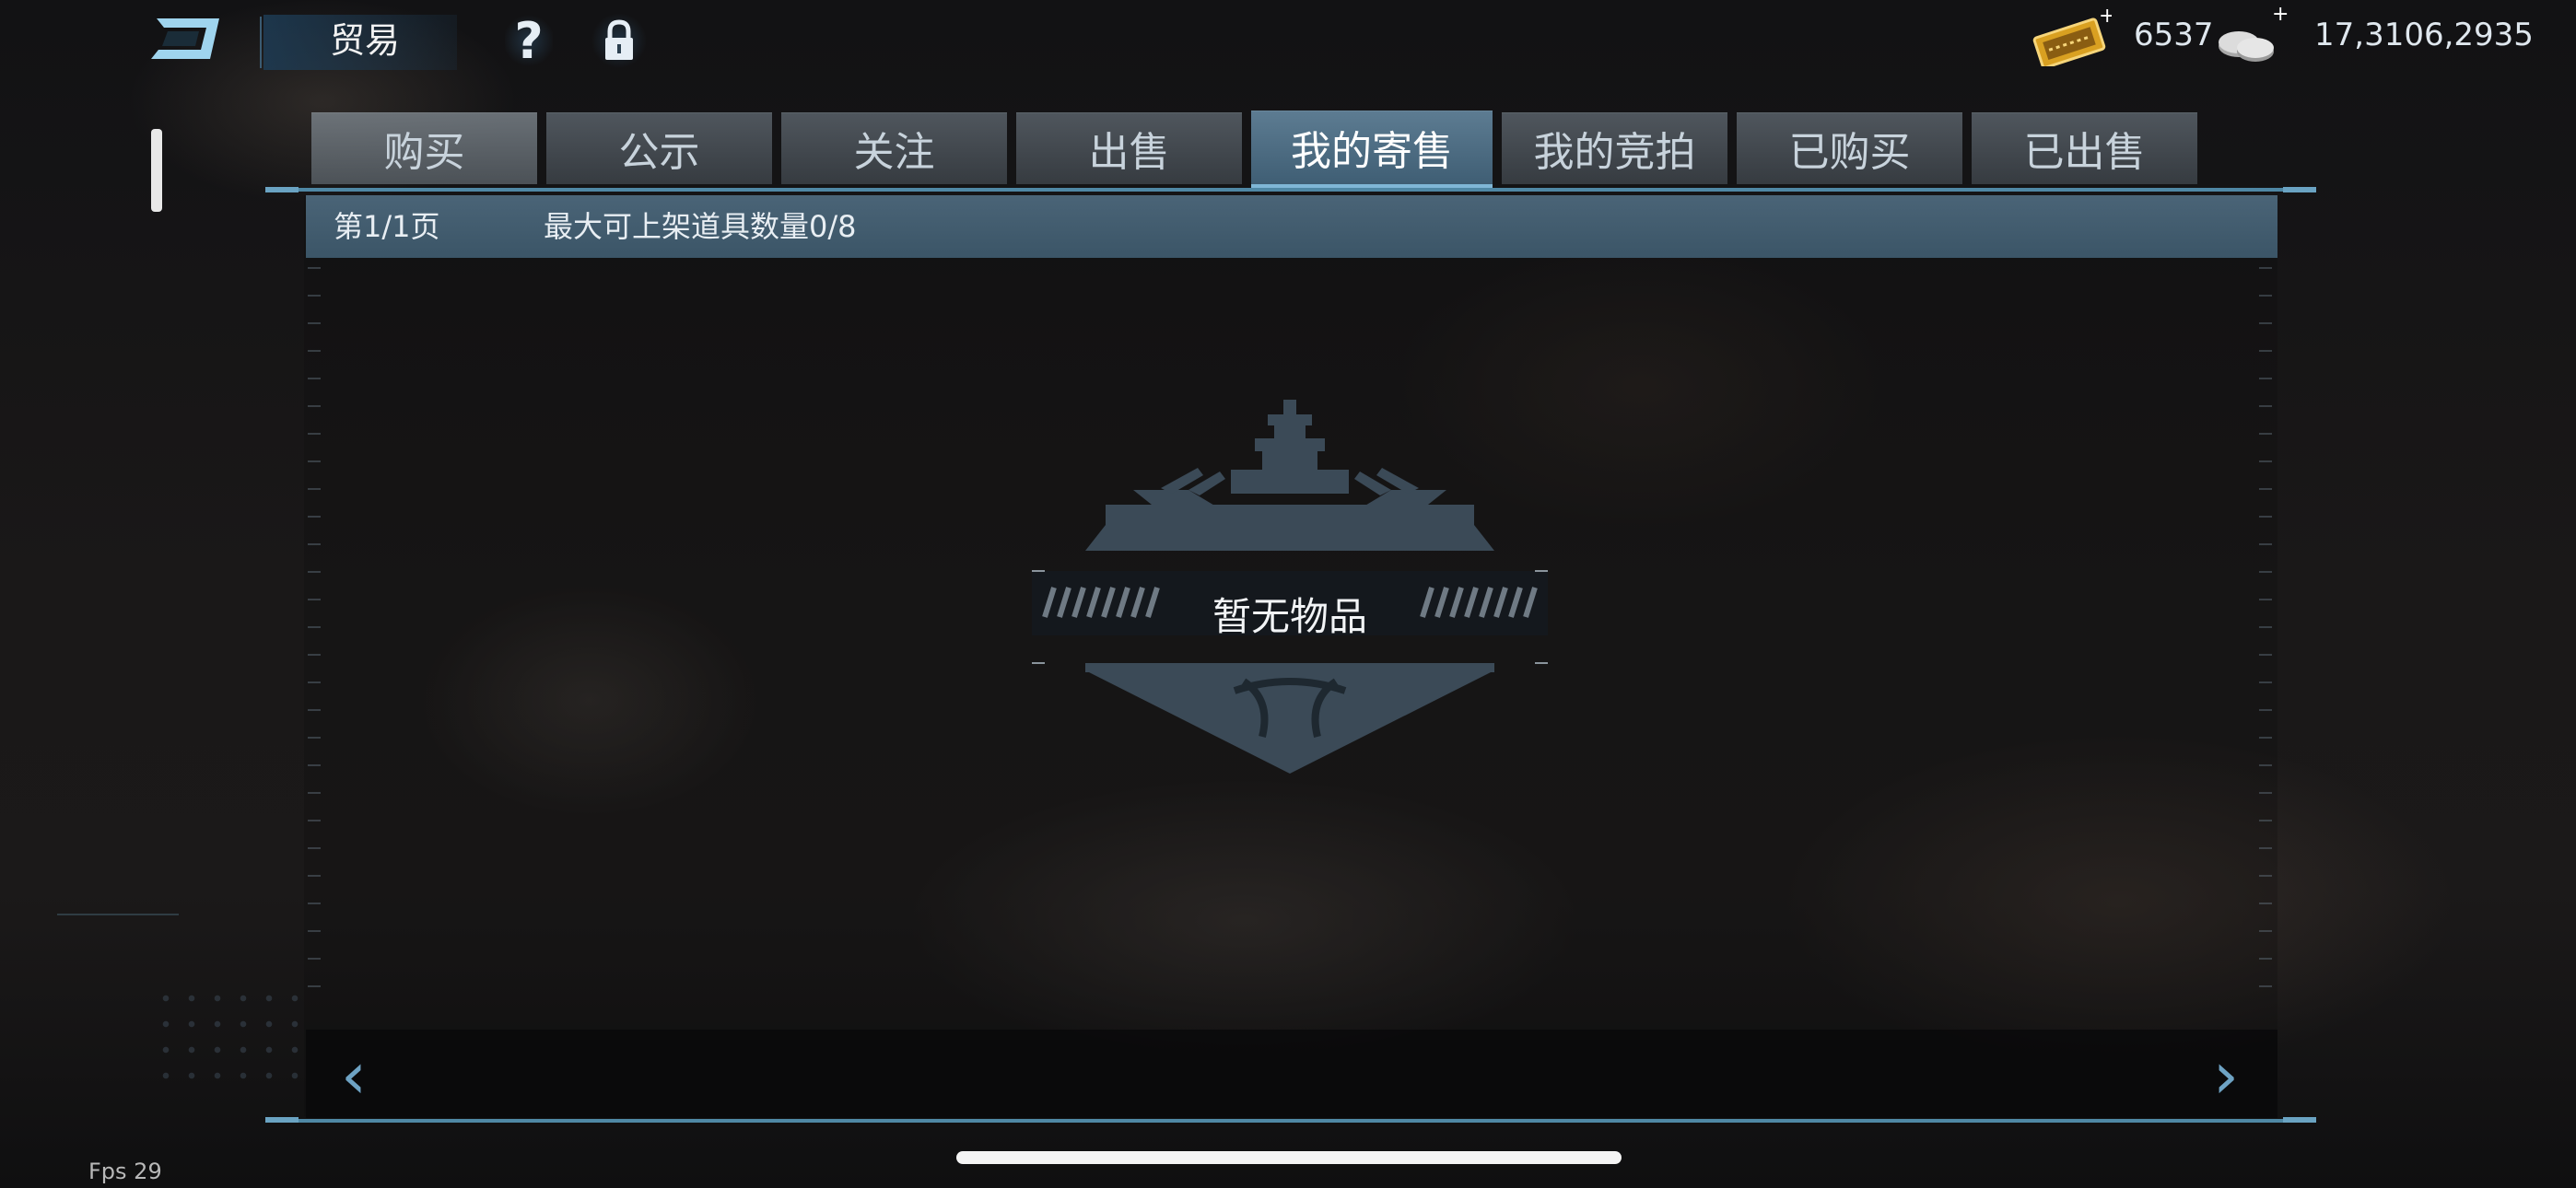 The width and height of the screenshot is (2576, 1188). What do you see at coordinates (2084, 148) in the screenshot?
I see `tab-sold: 已出售` at bounding box center [2084, 148].